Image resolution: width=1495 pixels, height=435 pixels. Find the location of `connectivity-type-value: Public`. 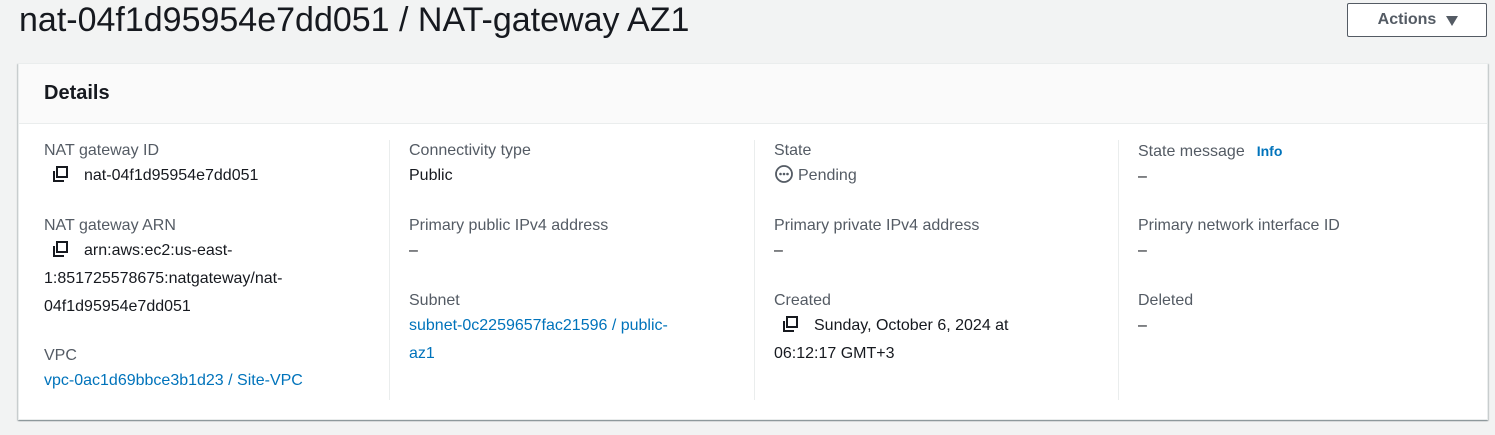

connectivity-type-value: Public is located at coordinates (431, 175).